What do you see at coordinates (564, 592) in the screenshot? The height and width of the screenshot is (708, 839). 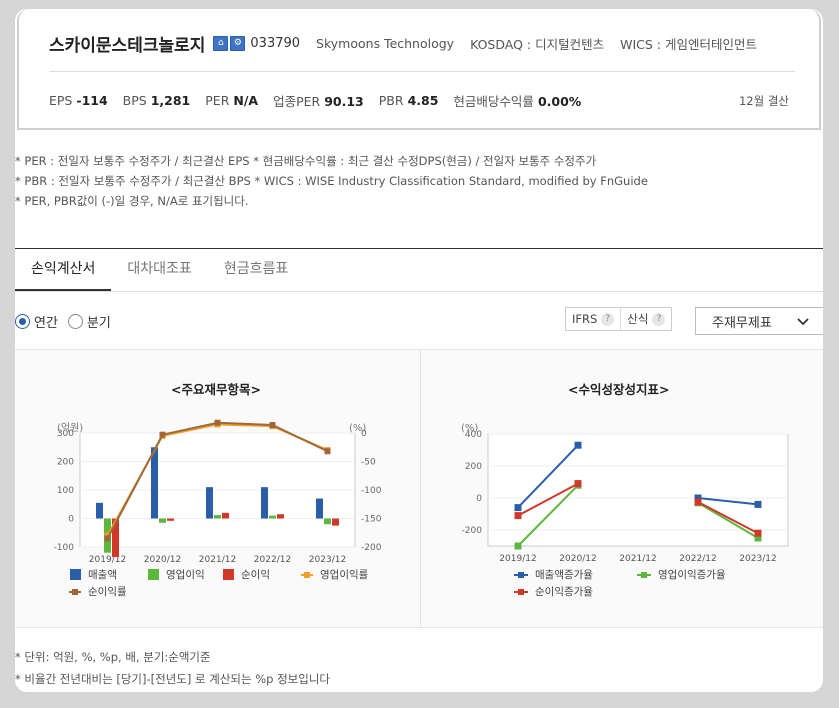 I see `legend-label: 순이익증가율` at bounding box center [564, 592].